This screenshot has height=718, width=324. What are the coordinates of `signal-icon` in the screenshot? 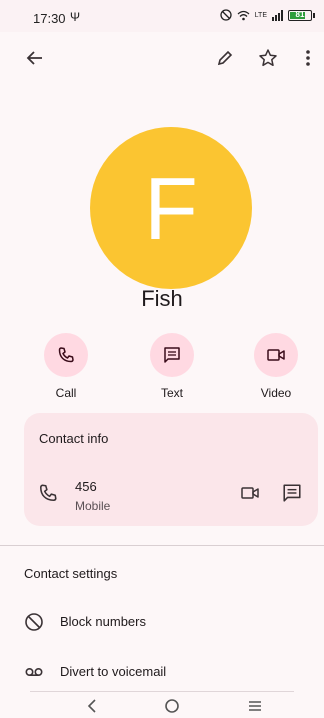 It's located at (277, 15).